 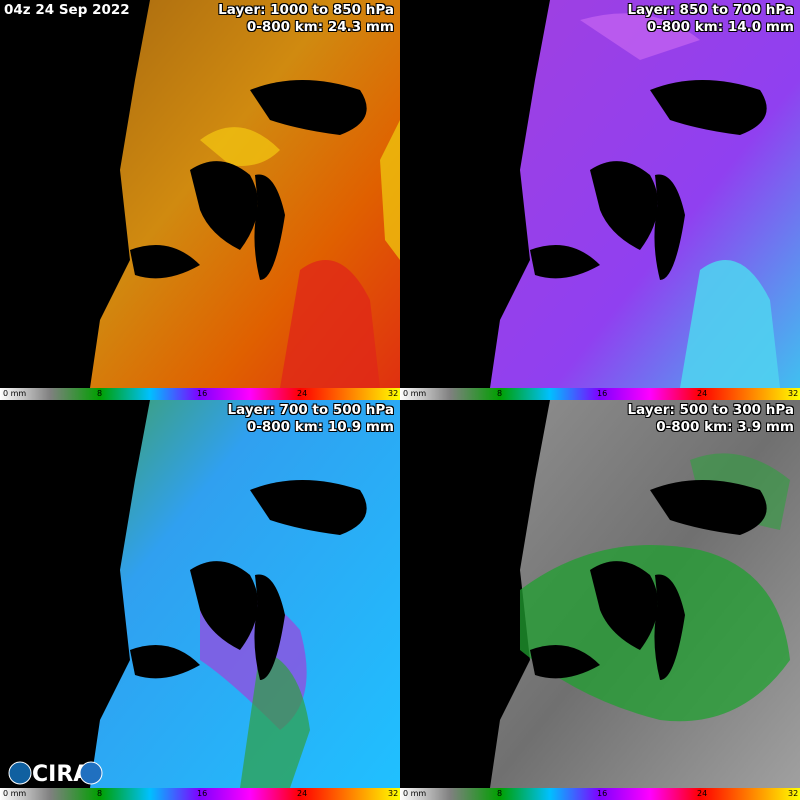 I want to click on panel-title: Layer: 700 to 500 hPa 0-800 km: 10.9 mm, so click(x=311, y=419).